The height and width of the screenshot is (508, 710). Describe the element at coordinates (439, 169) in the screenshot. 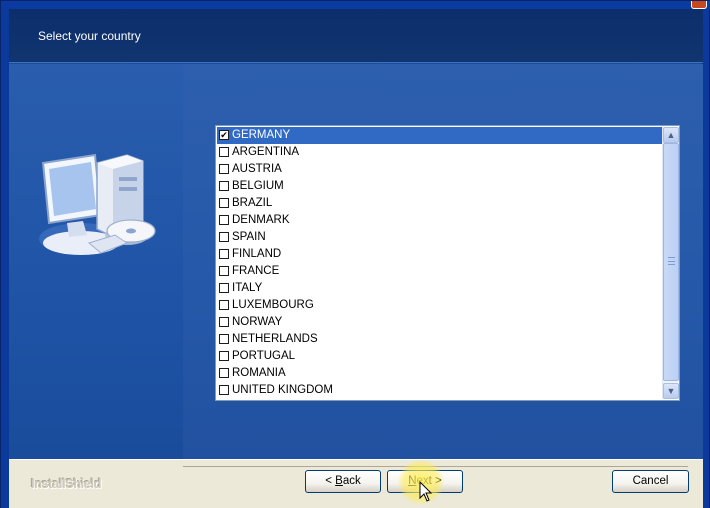

I see `list-item: AUSTRIA` at that location.